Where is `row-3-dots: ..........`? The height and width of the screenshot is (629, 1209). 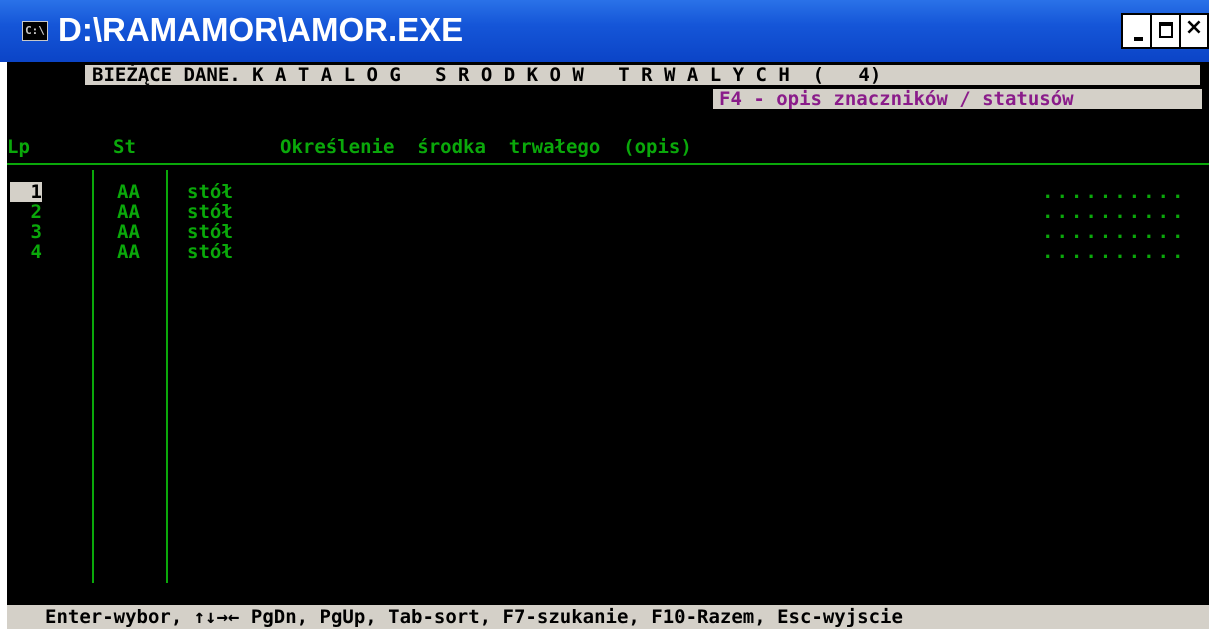 row-3-dots: .......... is located at coordinates (1114, 232).